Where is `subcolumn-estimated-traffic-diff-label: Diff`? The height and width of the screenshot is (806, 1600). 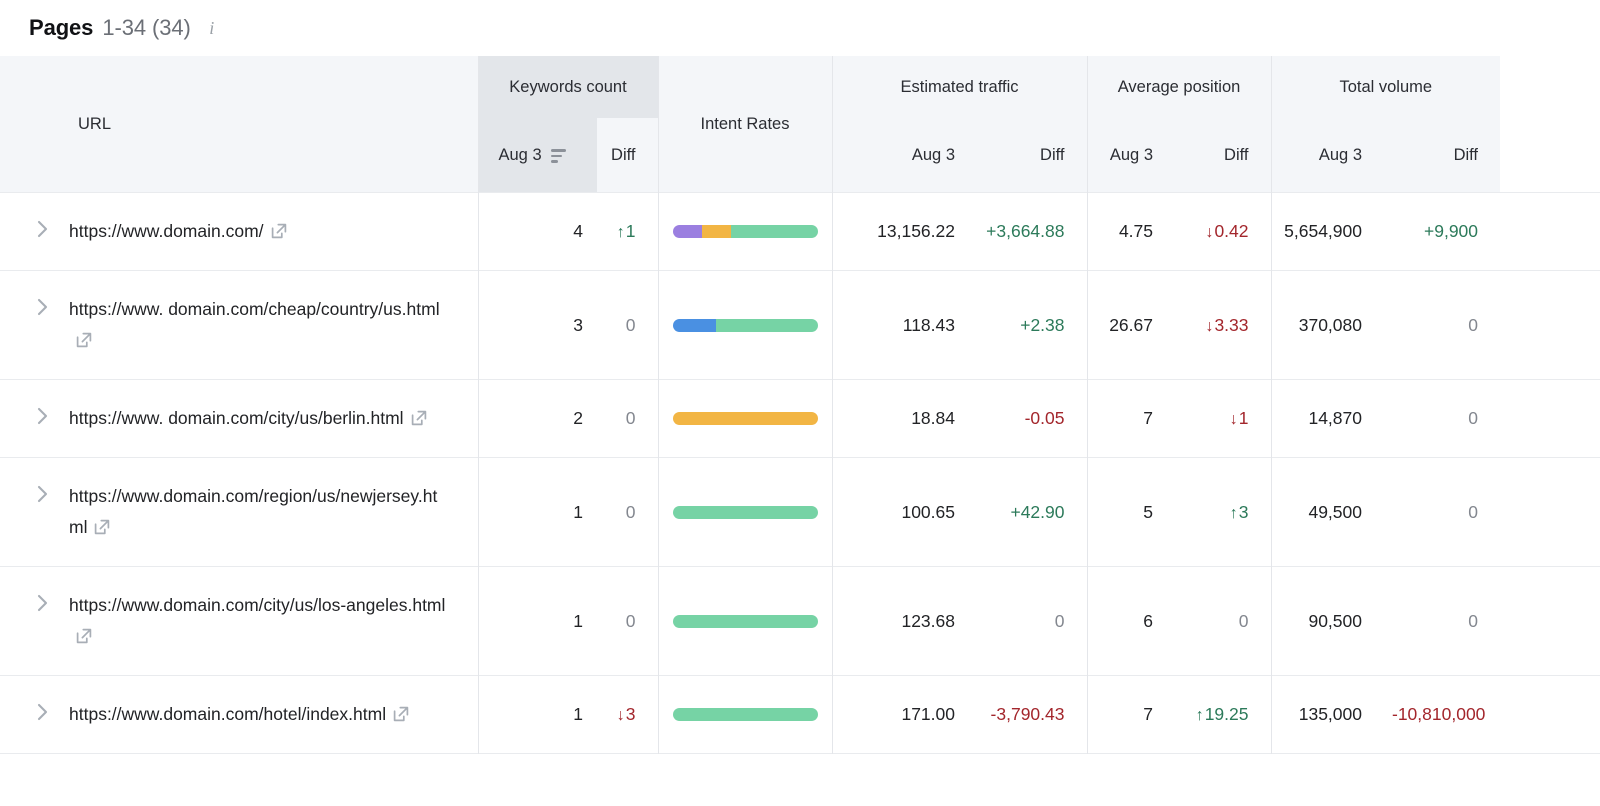 subcolumn-estimated-traffic-diff-label: Diff is located at coordinates (1052, 154).